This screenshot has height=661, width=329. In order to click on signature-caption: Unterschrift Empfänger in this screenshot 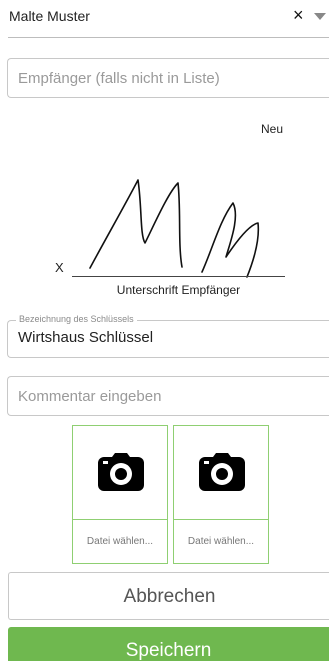, I will do `click(178, 290)`.